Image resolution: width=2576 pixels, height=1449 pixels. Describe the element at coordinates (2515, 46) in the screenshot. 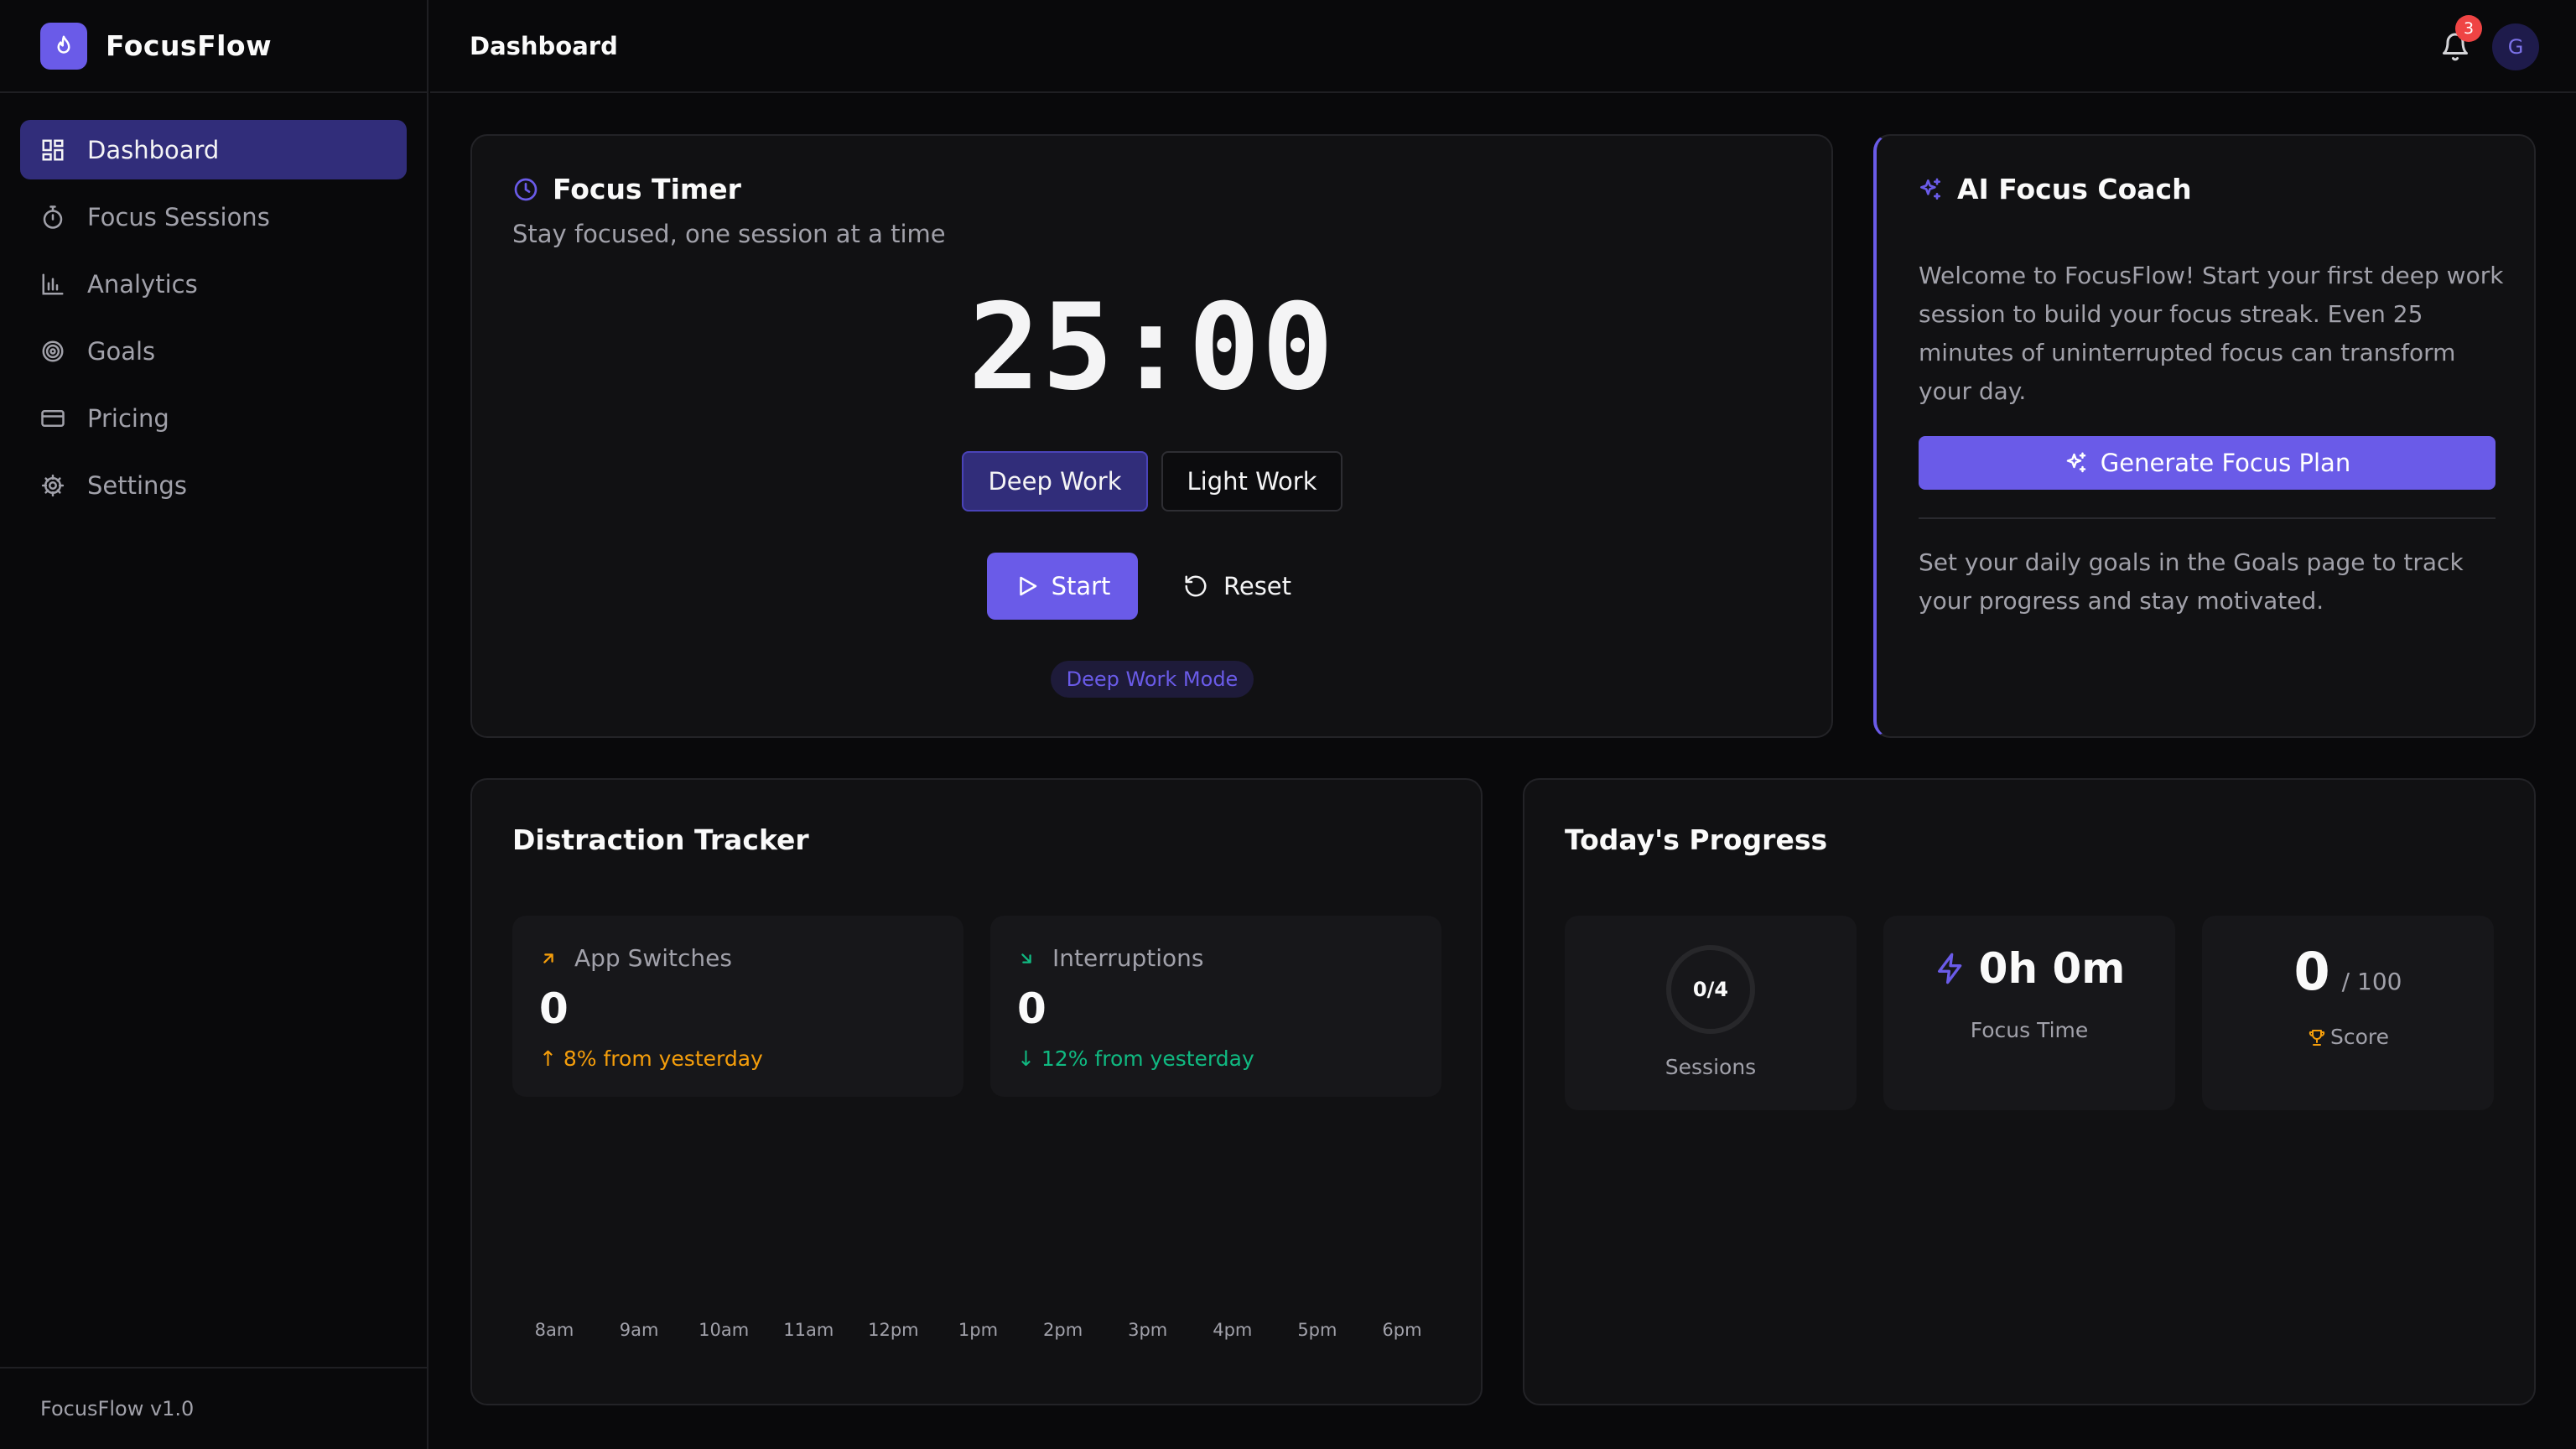

I see `avatar: G` at that location.